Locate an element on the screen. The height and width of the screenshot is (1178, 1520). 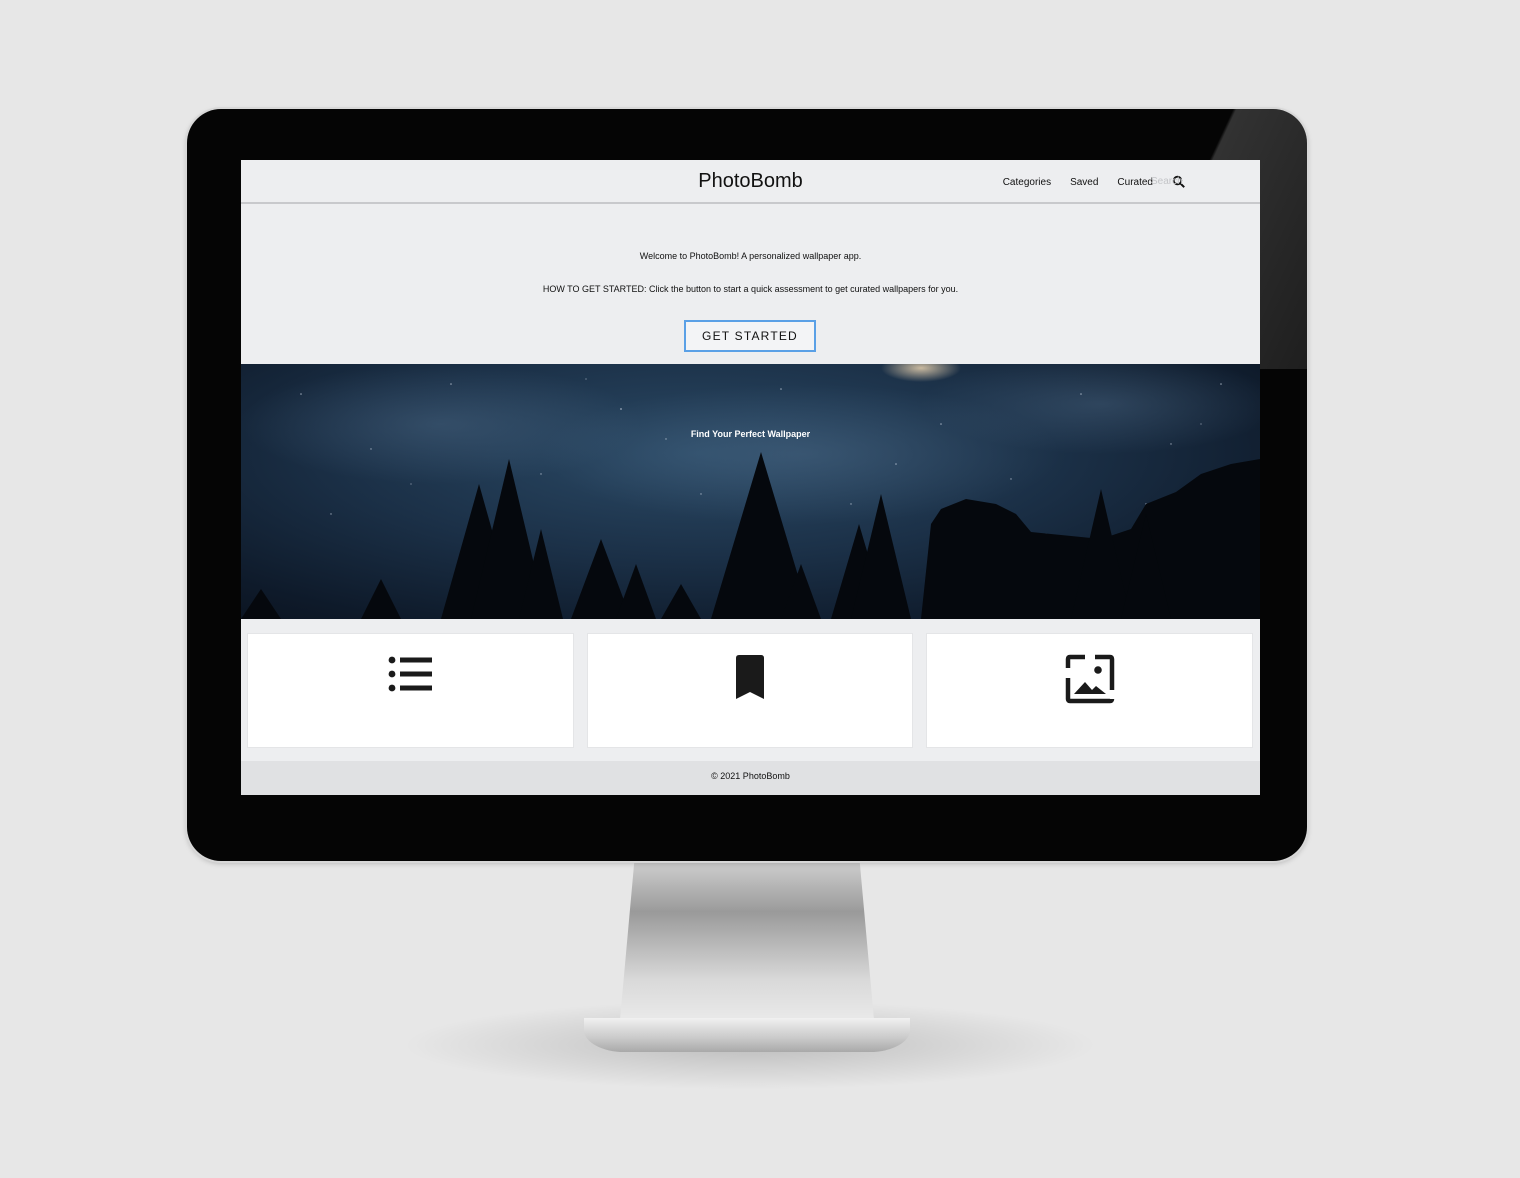
footer: © 2021 PhotoBomb is located at coordinates (750, 778).